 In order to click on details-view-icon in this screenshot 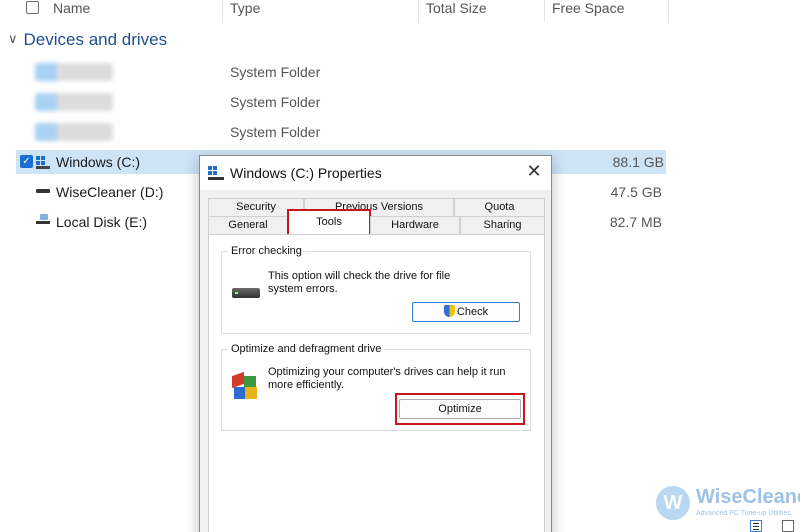, I will do `click(756, 526)`.